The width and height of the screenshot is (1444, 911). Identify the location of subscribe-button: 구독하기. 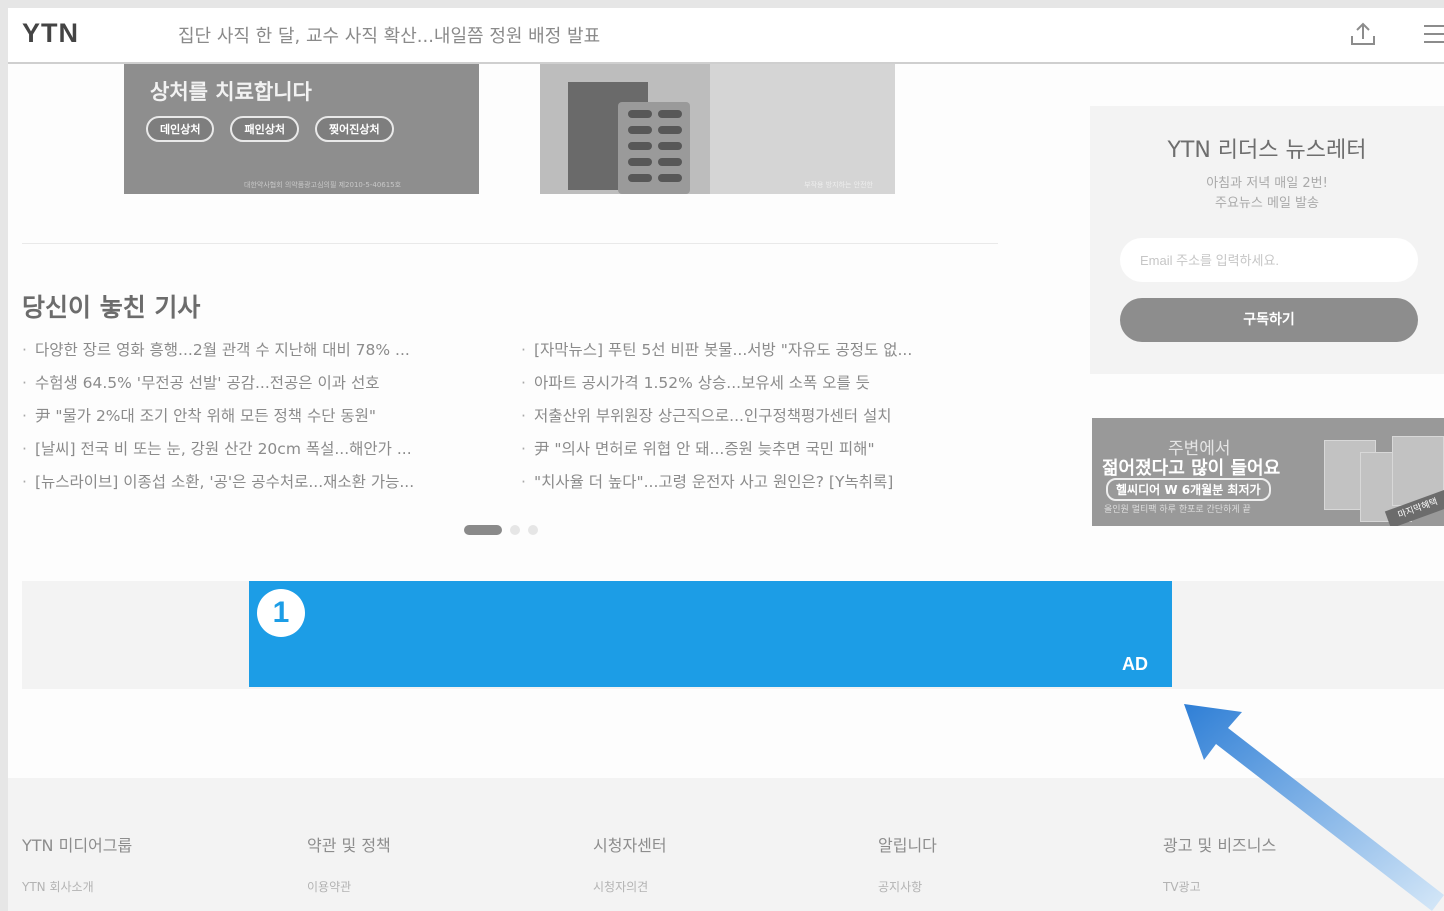
(1269, 320).